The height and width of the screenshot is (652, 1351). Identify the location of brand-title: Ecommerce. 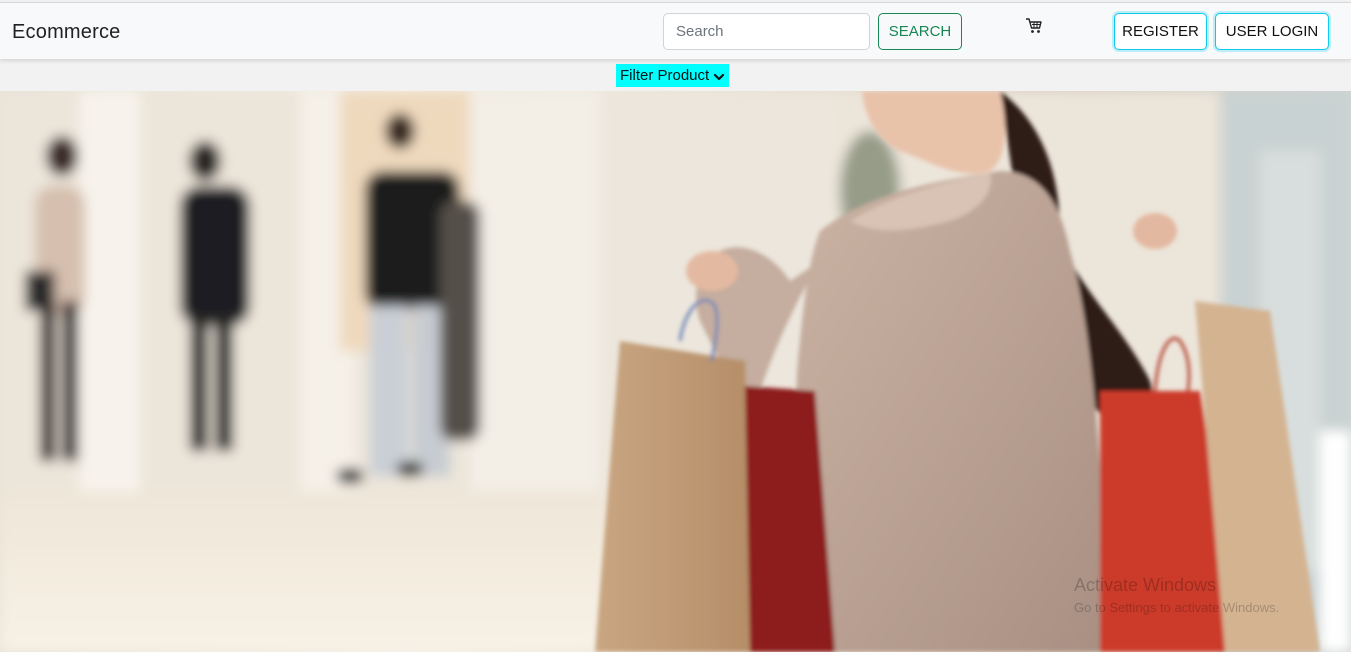
(66, 32).